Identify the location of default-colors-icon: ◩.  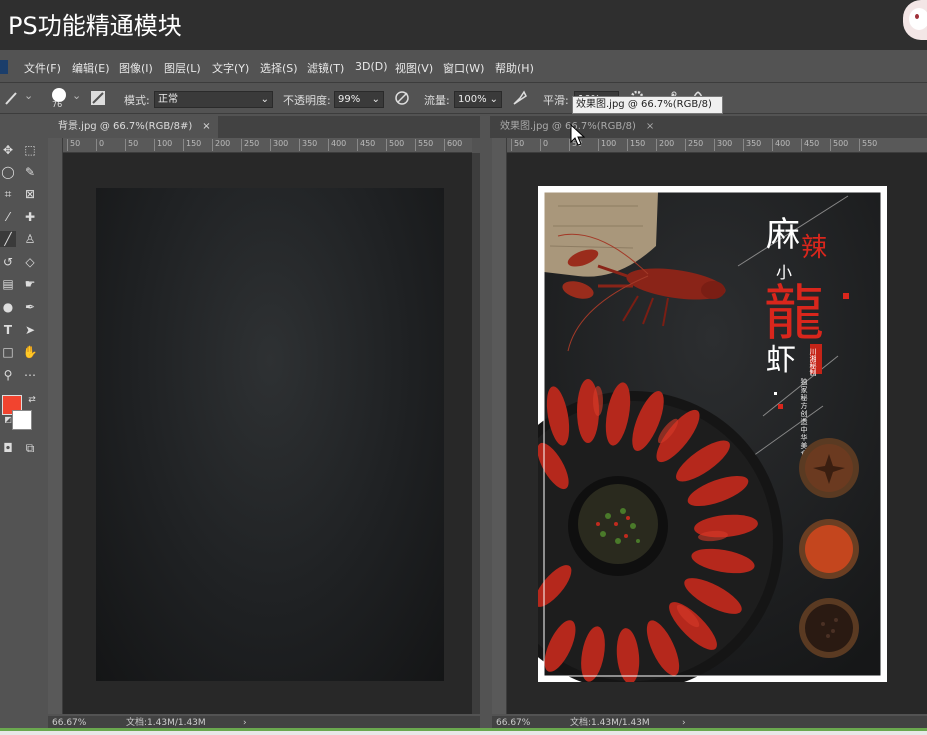
(8, 420).